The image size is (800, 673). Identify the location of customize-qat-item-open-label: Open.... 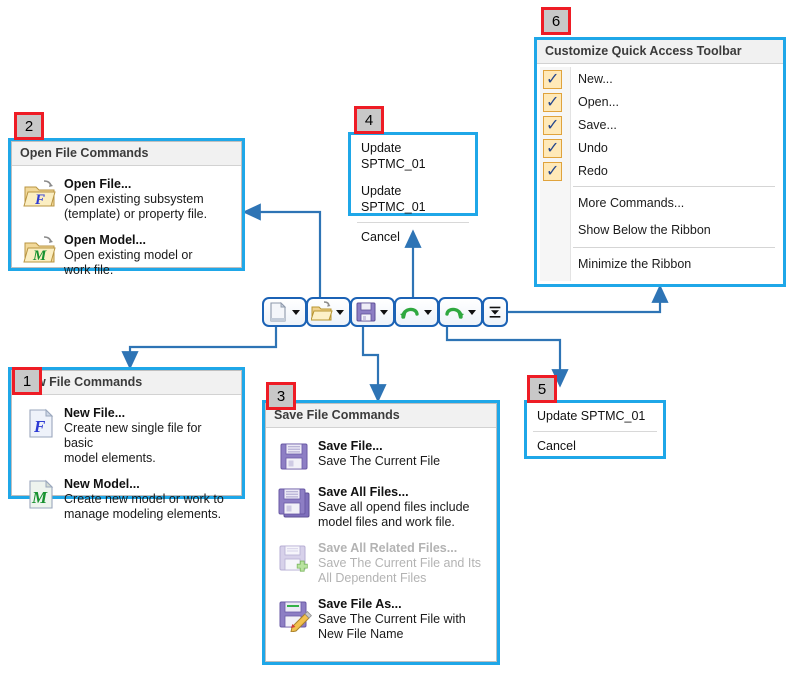
(598, 102).